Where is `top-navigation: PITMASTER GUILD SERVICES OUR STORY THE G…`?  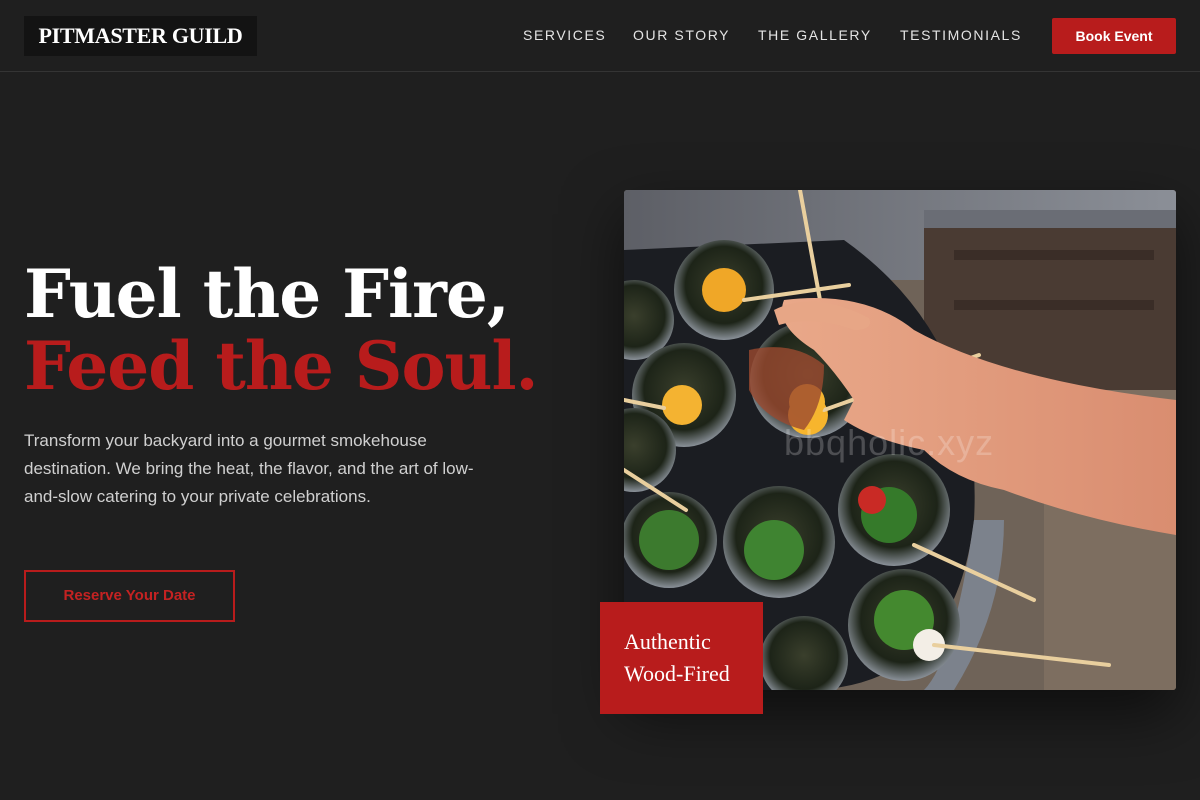 top-navigation: PITMASTER GUILD SERVICES OUR STORY THE G… is located at coordinates (600, 36).